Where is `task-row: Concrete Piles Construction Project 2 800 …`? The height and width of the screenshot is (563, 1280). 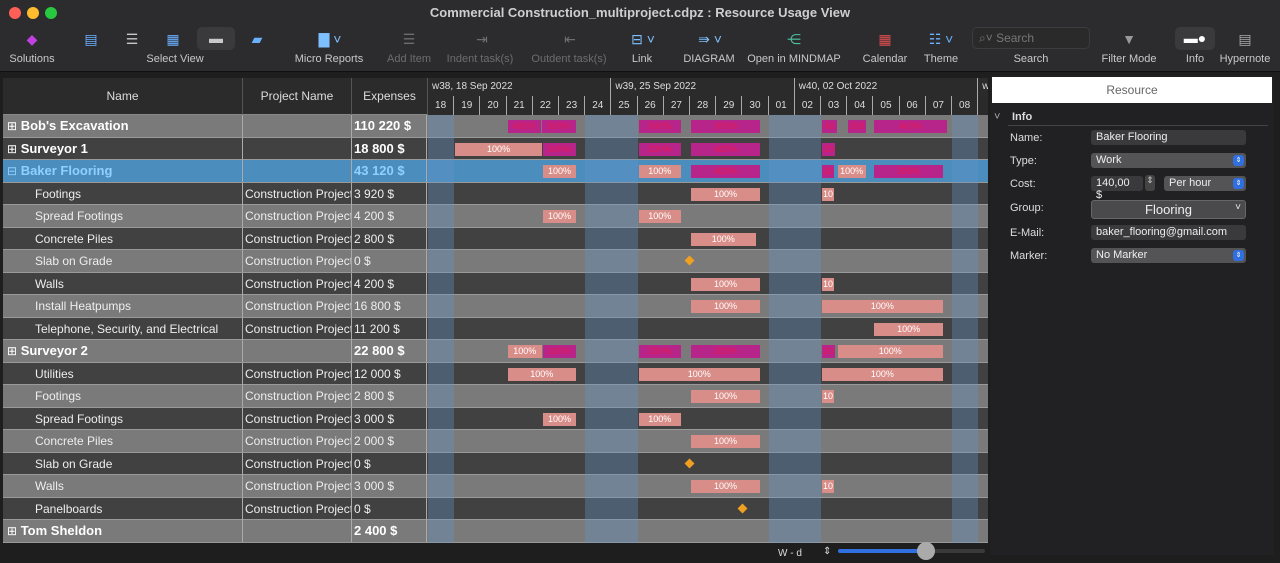 task-row: Concrete Piles Construction Project 2 800 … is located at coordinates (495, 238).